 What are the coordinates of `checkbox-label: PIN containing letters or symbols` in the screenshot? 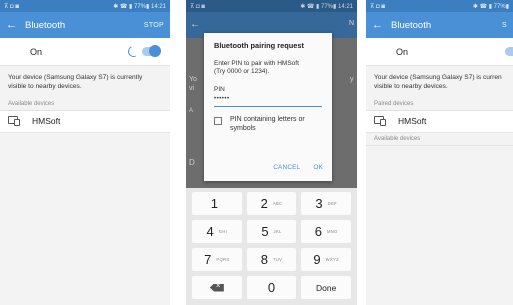 It's located at (267, 125).